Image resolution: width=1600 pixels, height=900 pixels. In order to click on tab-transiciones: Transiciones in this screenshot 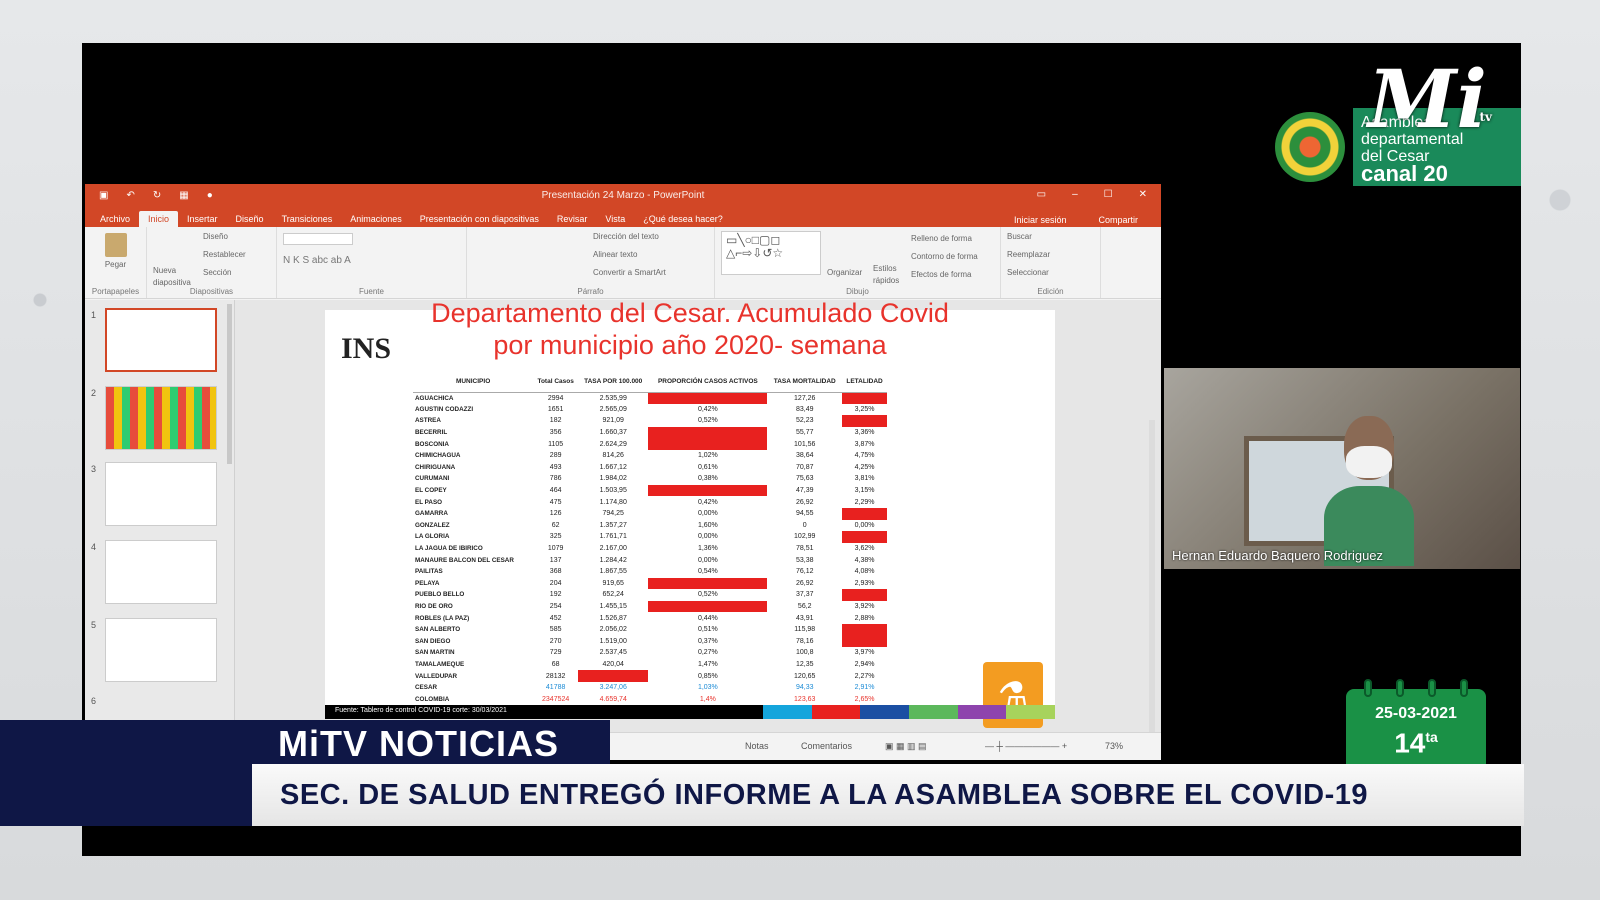, I will do `click(307, 219)`.